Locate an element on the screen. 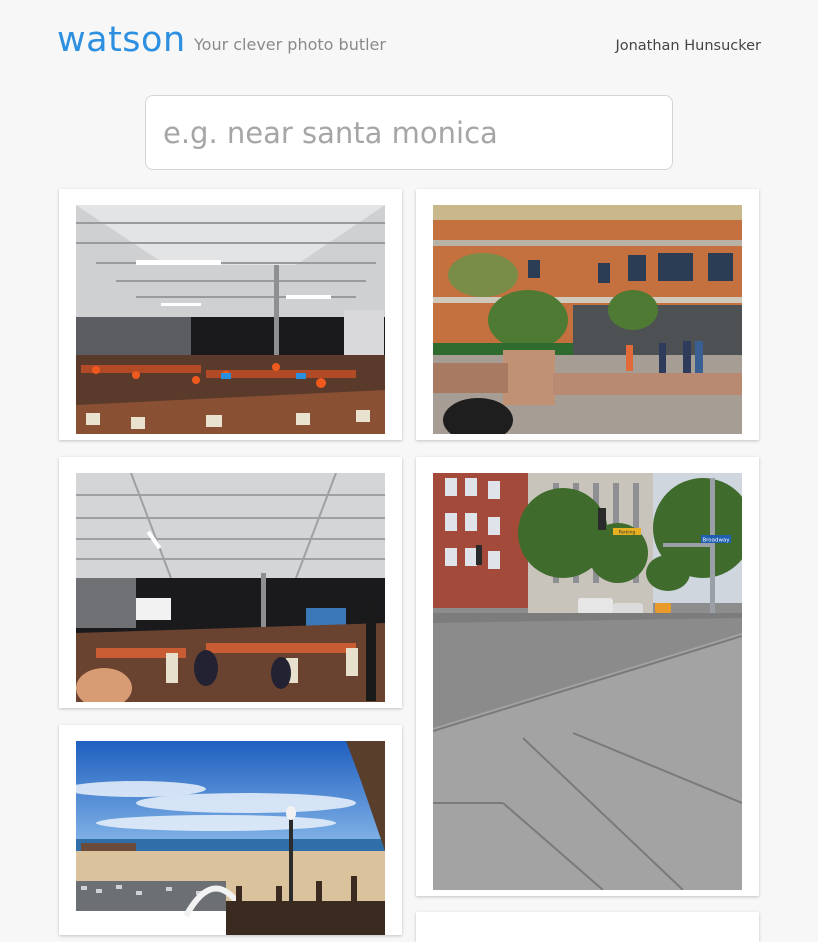  photo-santa-monica-plaza is located at coordinates (587, 319).